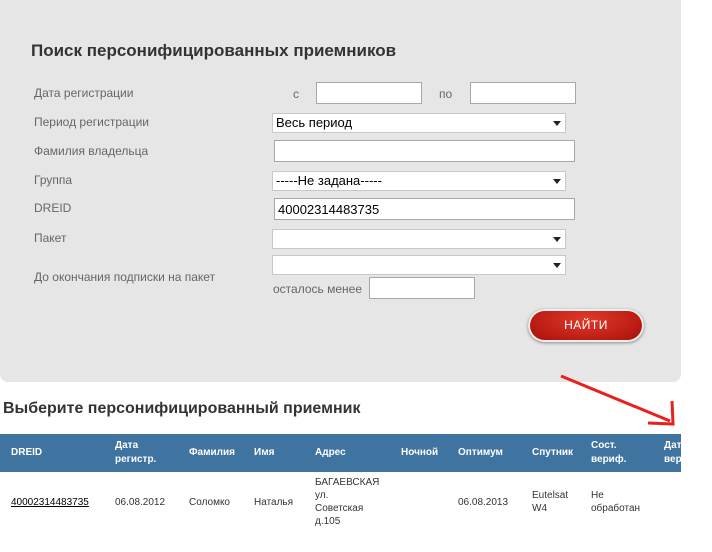 This screenshot has width=712, height=552. Describe the element at coordinates (182, 408) in the screenshot. I see `results-title: Выберите персонифицированный приемник` at that location.